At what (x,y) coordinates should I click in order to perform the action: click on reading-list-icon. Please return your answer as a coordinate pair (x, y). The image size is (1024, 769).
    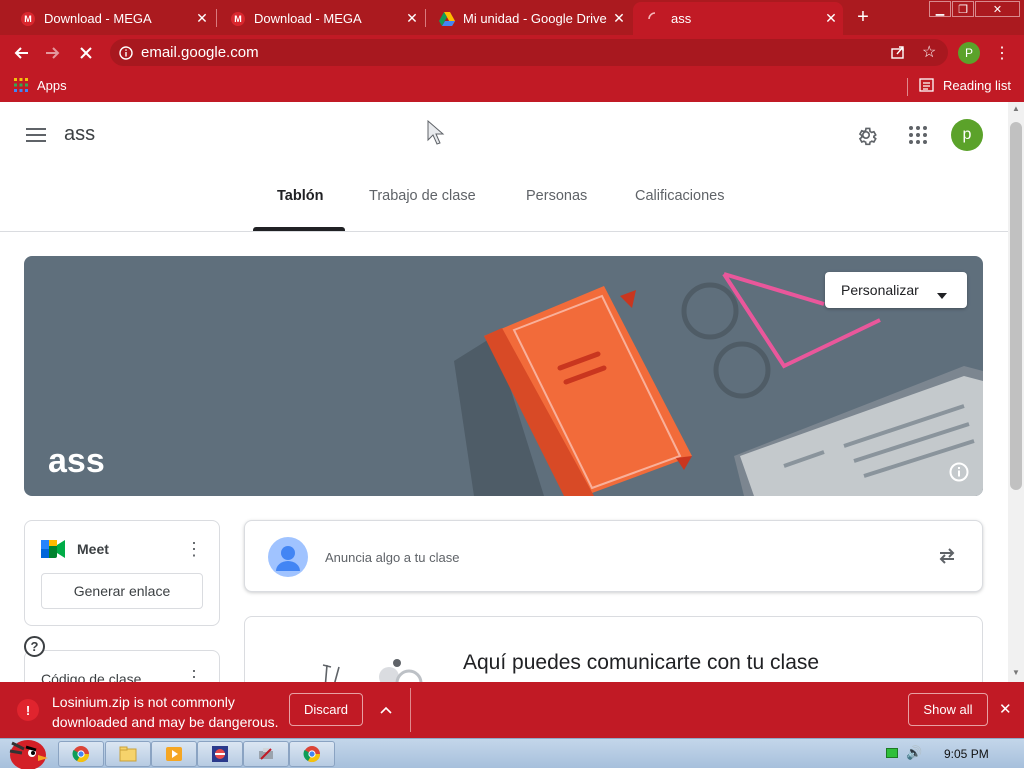
    Looking at the image, I should click on (926, 86).